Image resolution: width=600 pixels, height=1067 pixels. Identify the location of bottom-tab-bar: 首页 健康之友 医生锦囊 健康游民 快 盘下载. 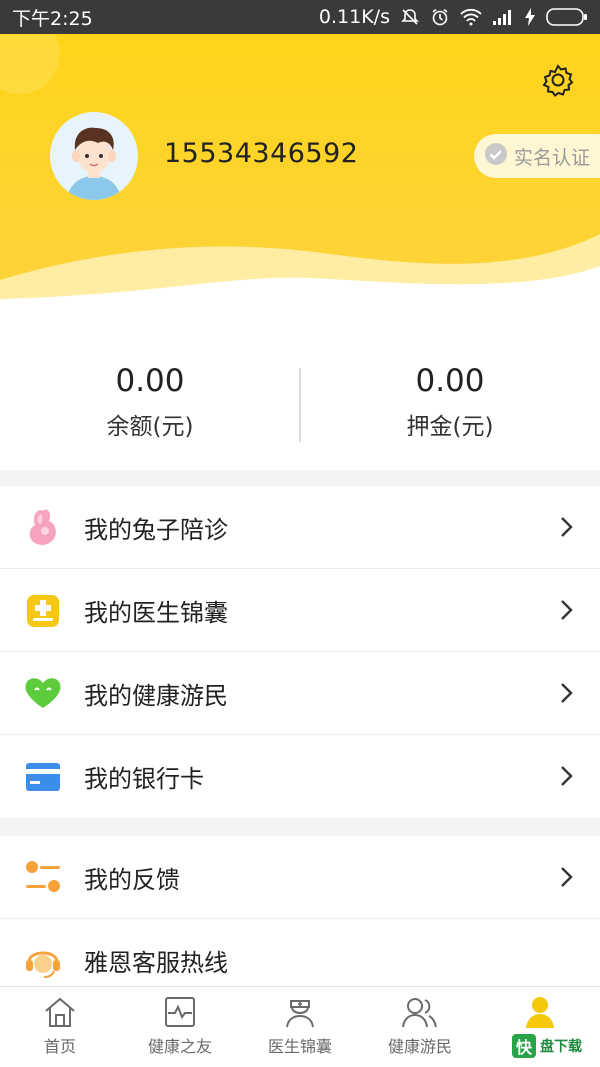
(300, 1026).